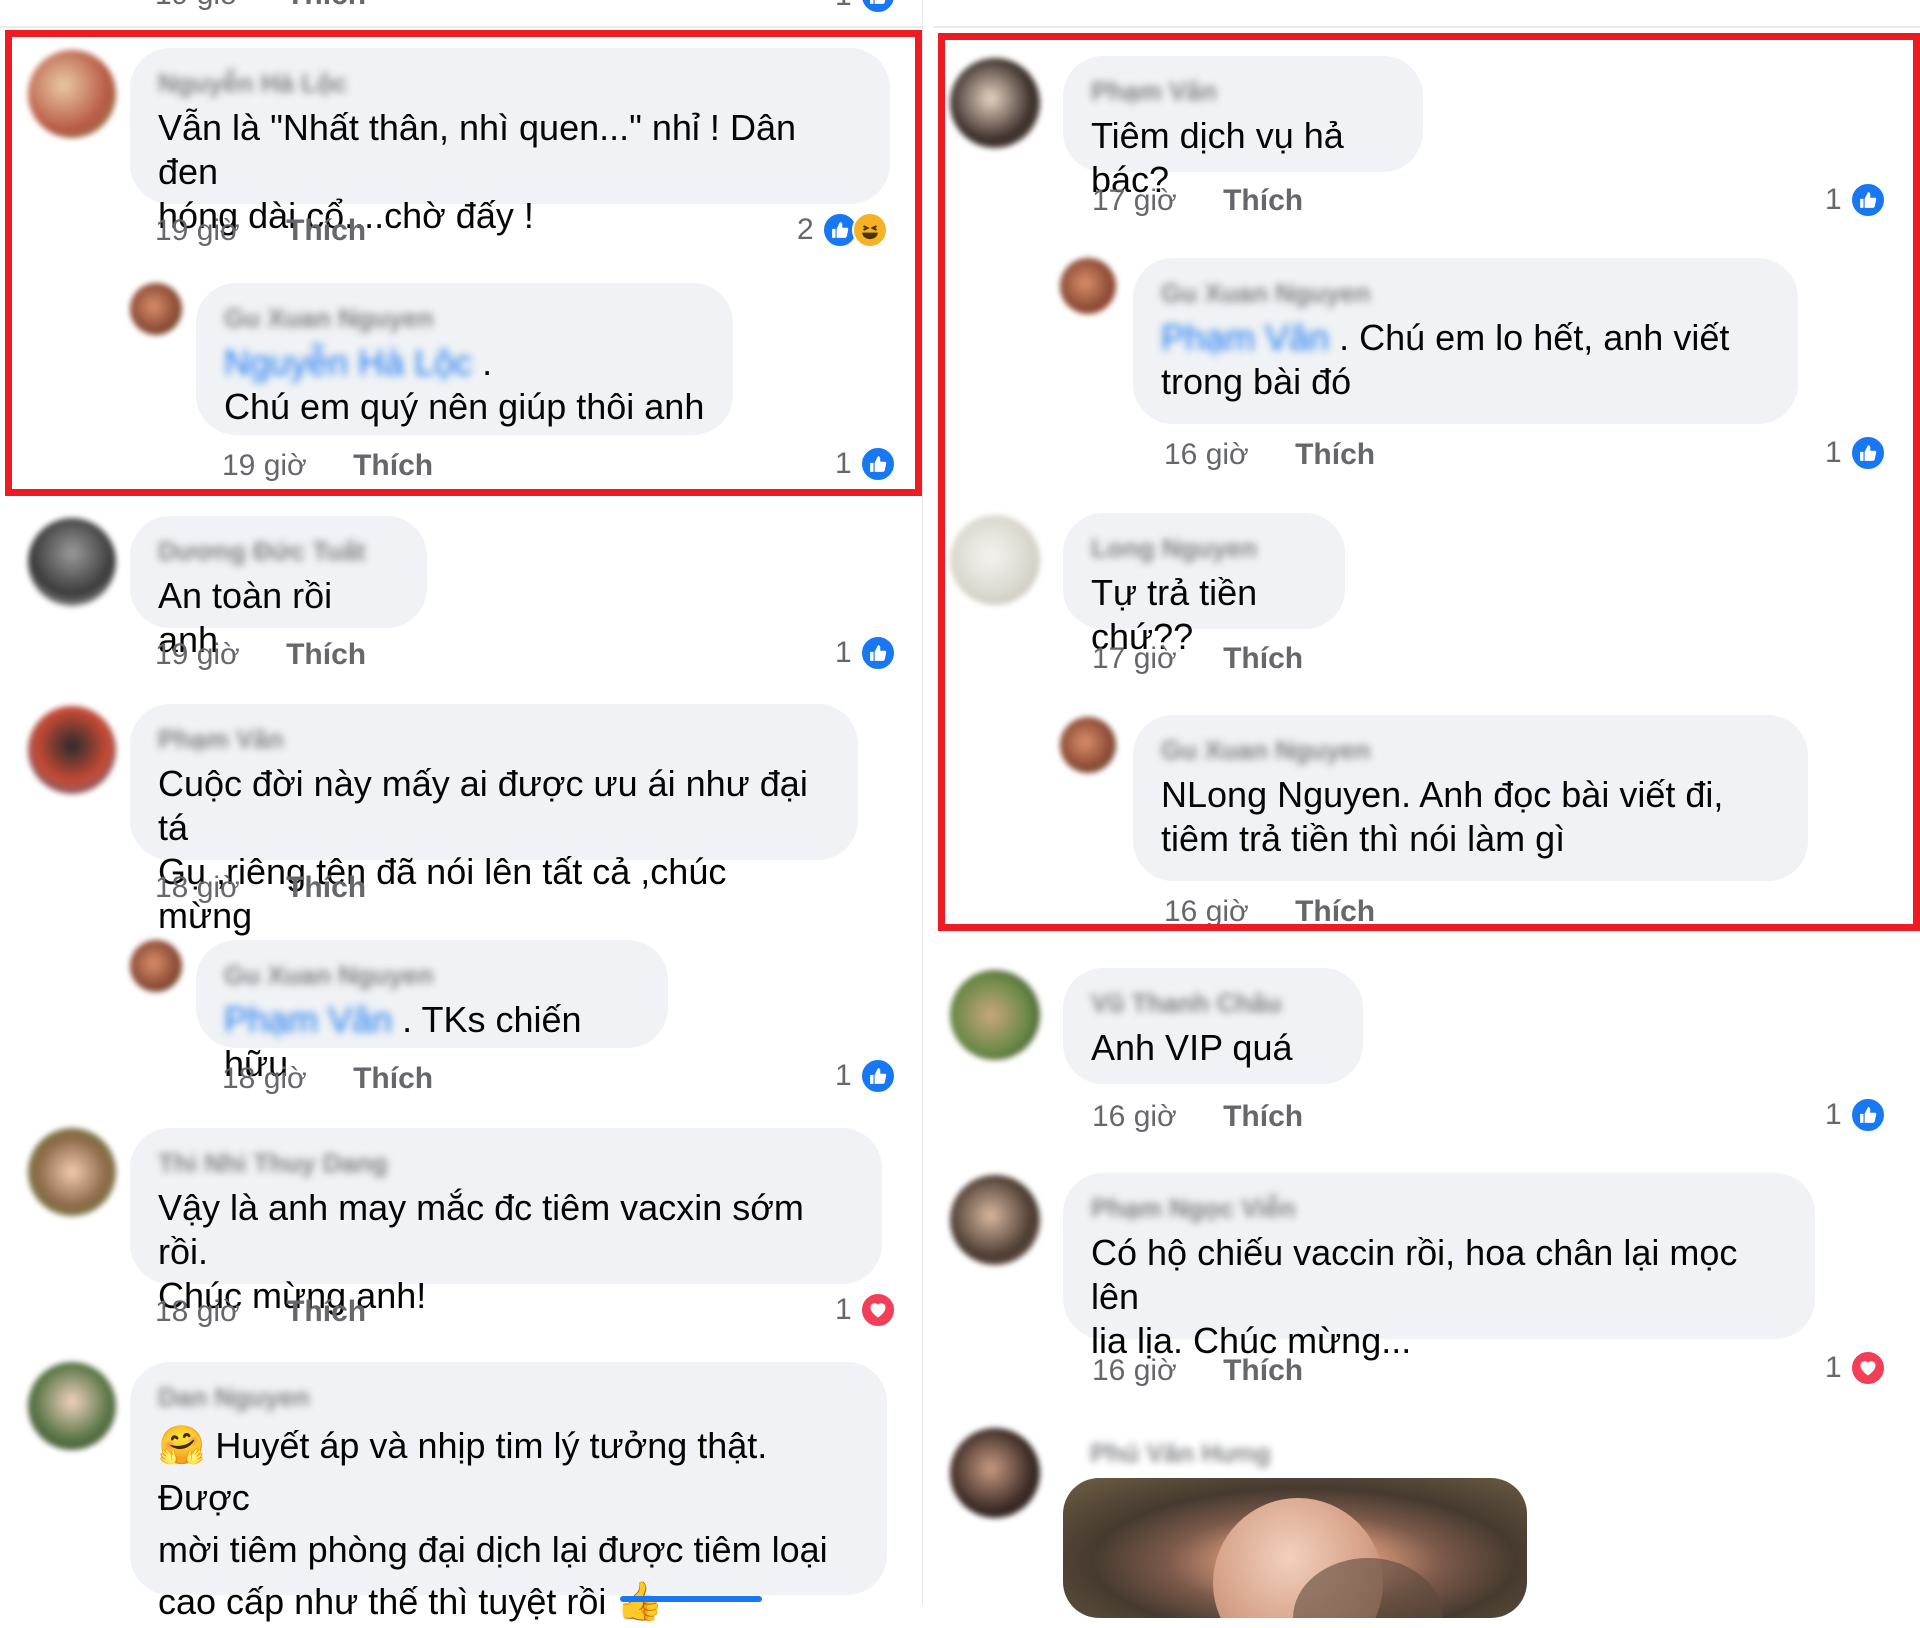 The width and height of the screenshot is (1920, 1628). What do you see at coordinates (1213, 1003) in the screenshot?
I see `comment-author: Vũ Thanh Châu` at bounding box center [1213, 1003].